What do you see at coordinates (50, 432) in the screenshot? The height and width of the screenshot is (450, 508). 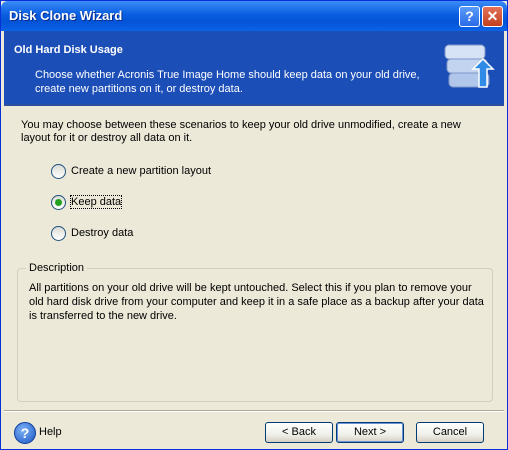 I see `help-label: Help` at bounding box center [50, 432].